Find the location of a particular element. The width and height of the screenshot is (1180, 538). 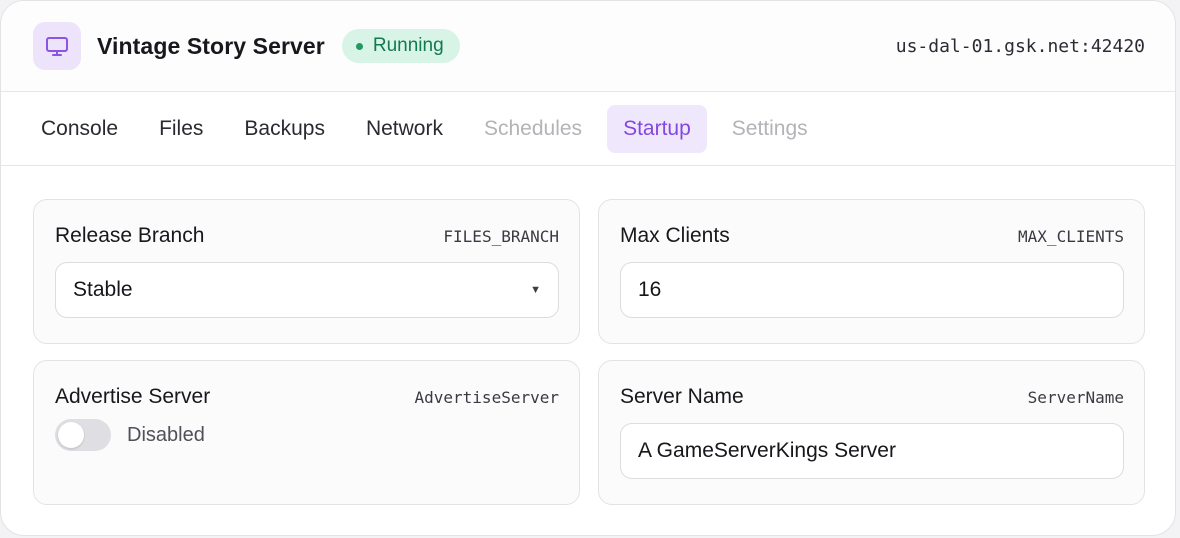

tab-network: Network is located at coordinates (404, 129).